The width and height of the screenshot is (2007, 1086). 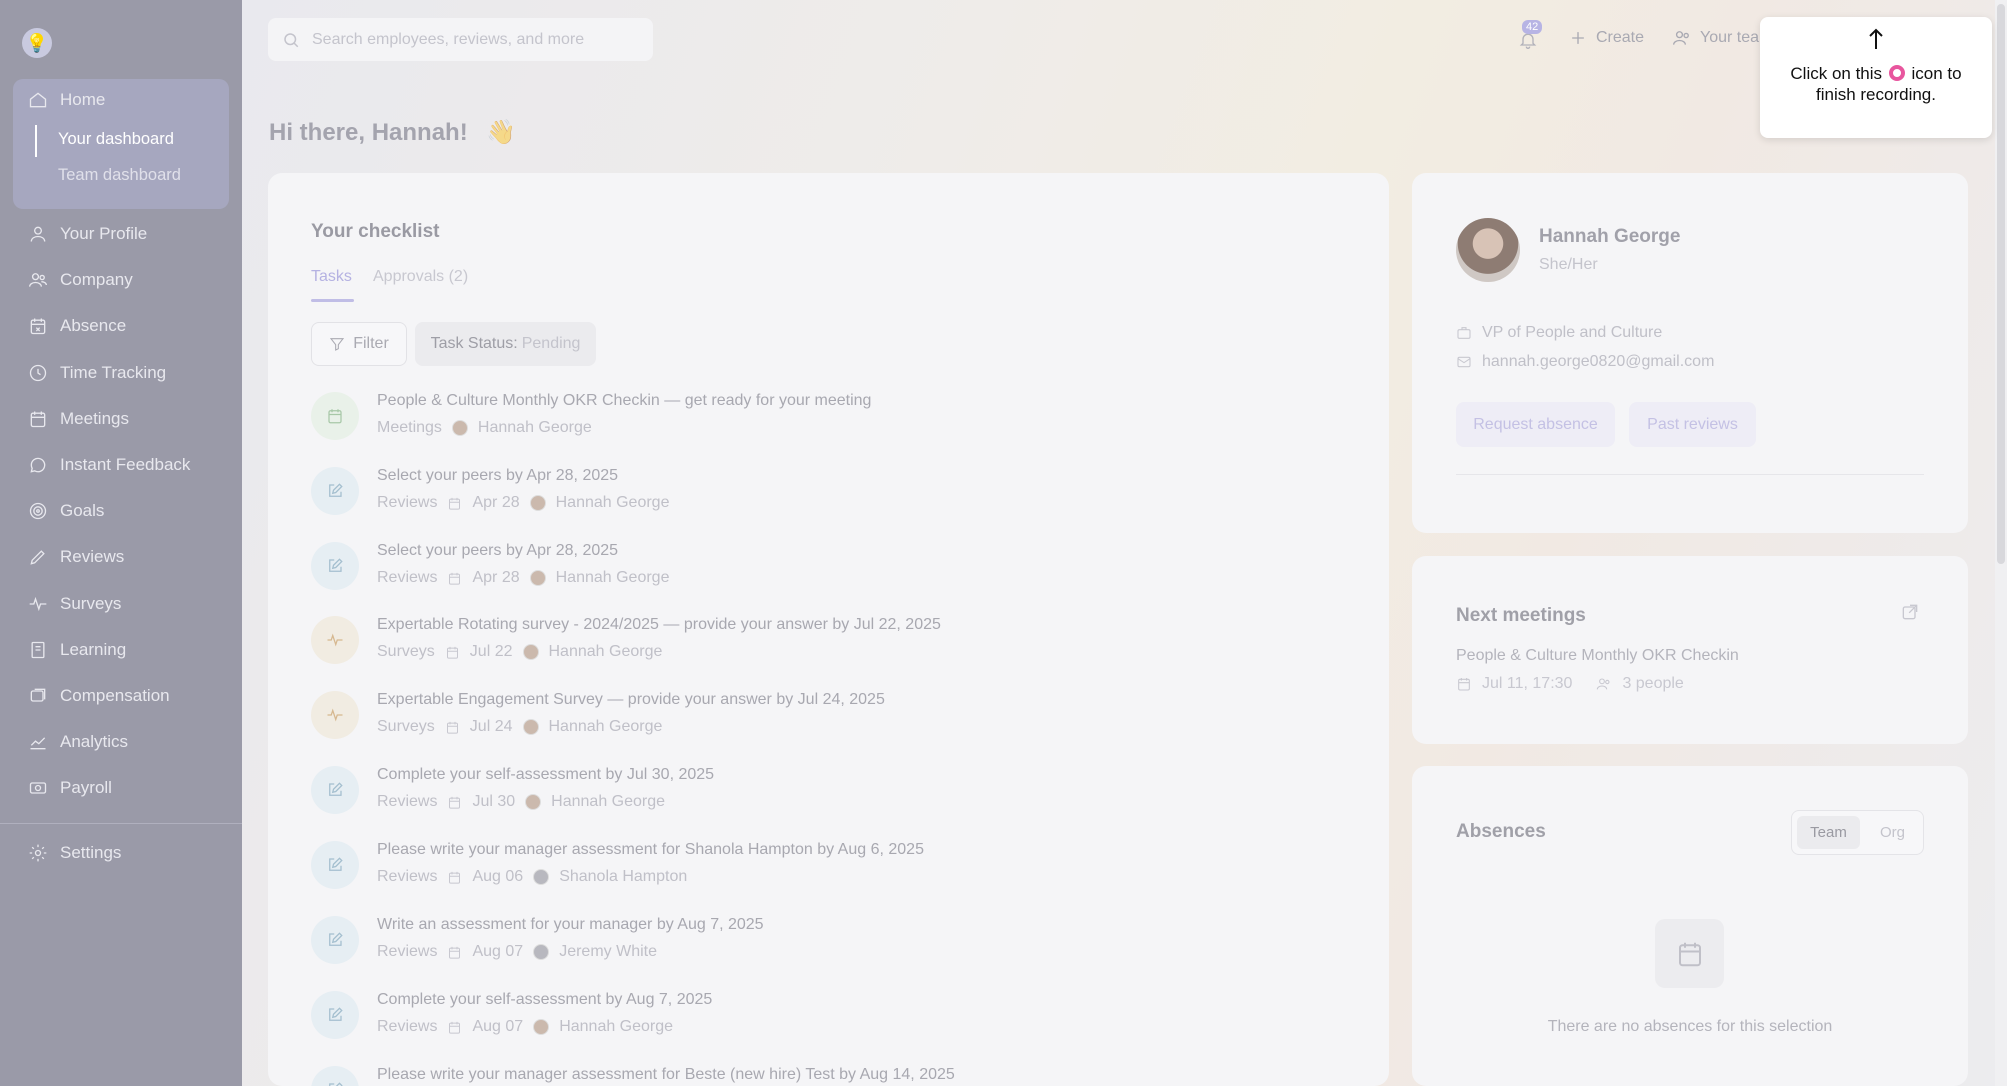 What do you see at coordinates (74, 853) in the screenshot?
I see `sidebar-item-settings: Settings` at bounding box center [74, 853].